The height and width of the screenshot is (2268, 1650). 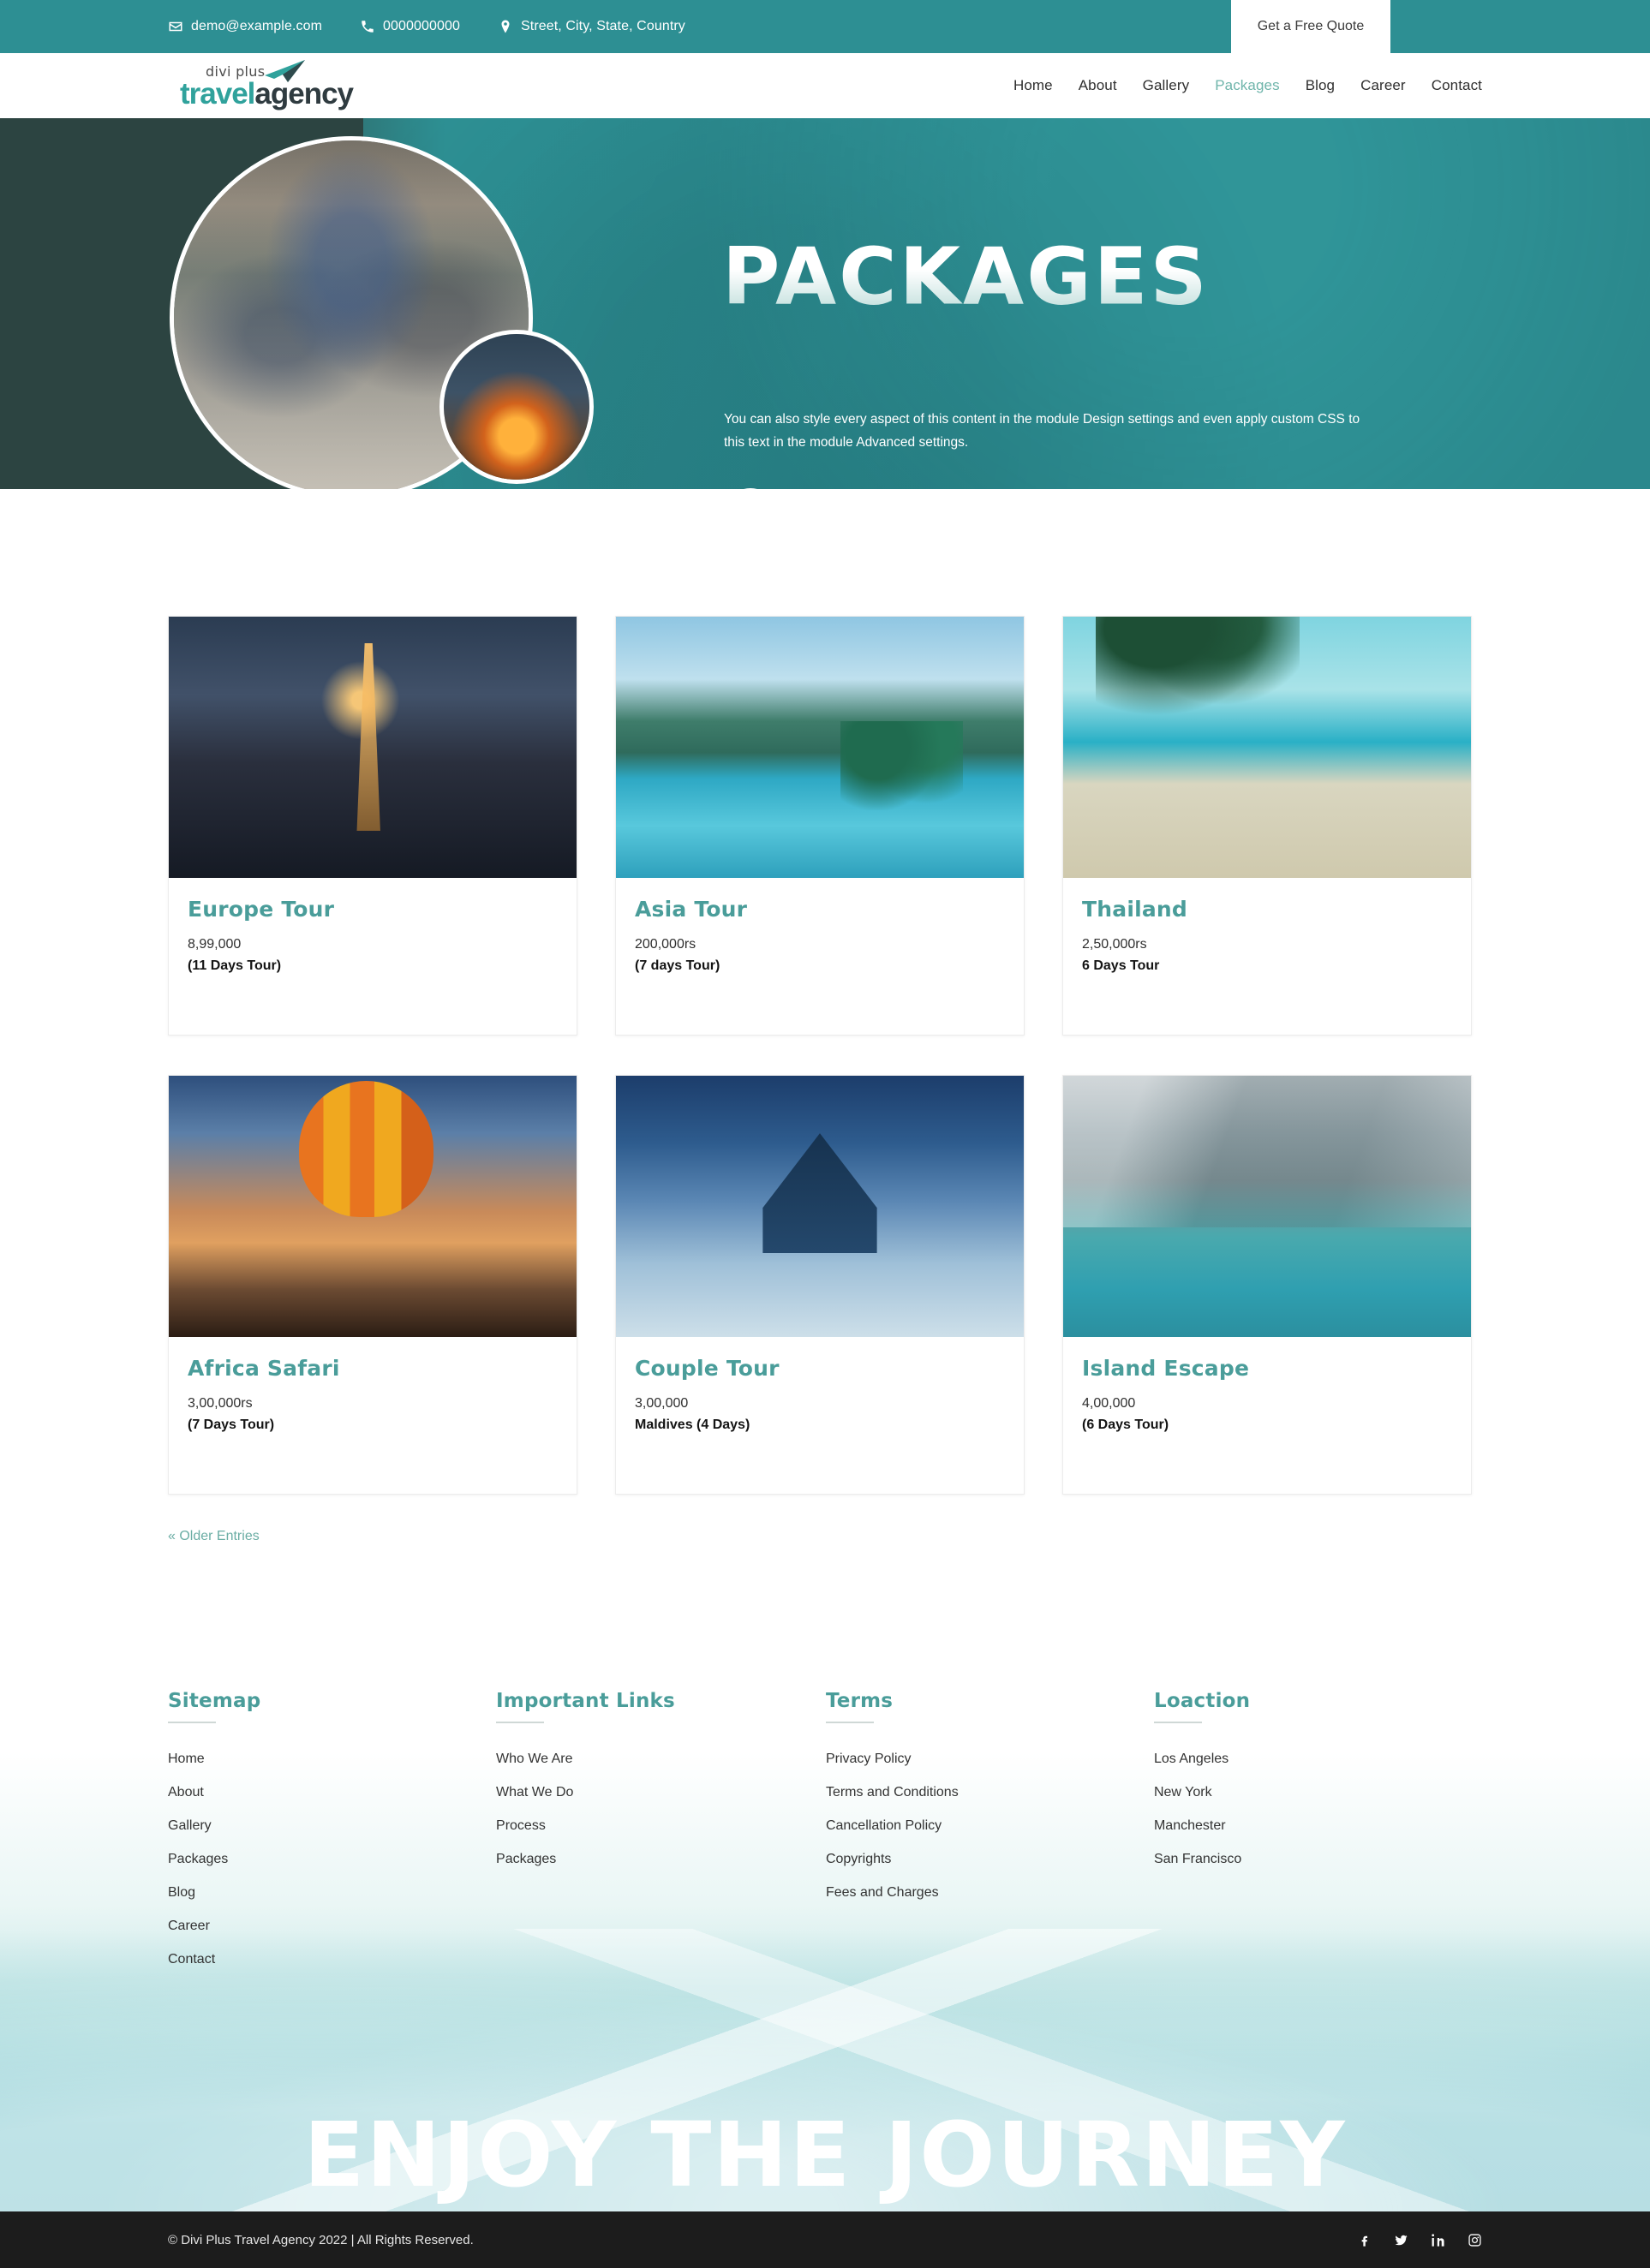 I want to click on older-entries-link: « Older Entries, so click(x=214, y=1536).